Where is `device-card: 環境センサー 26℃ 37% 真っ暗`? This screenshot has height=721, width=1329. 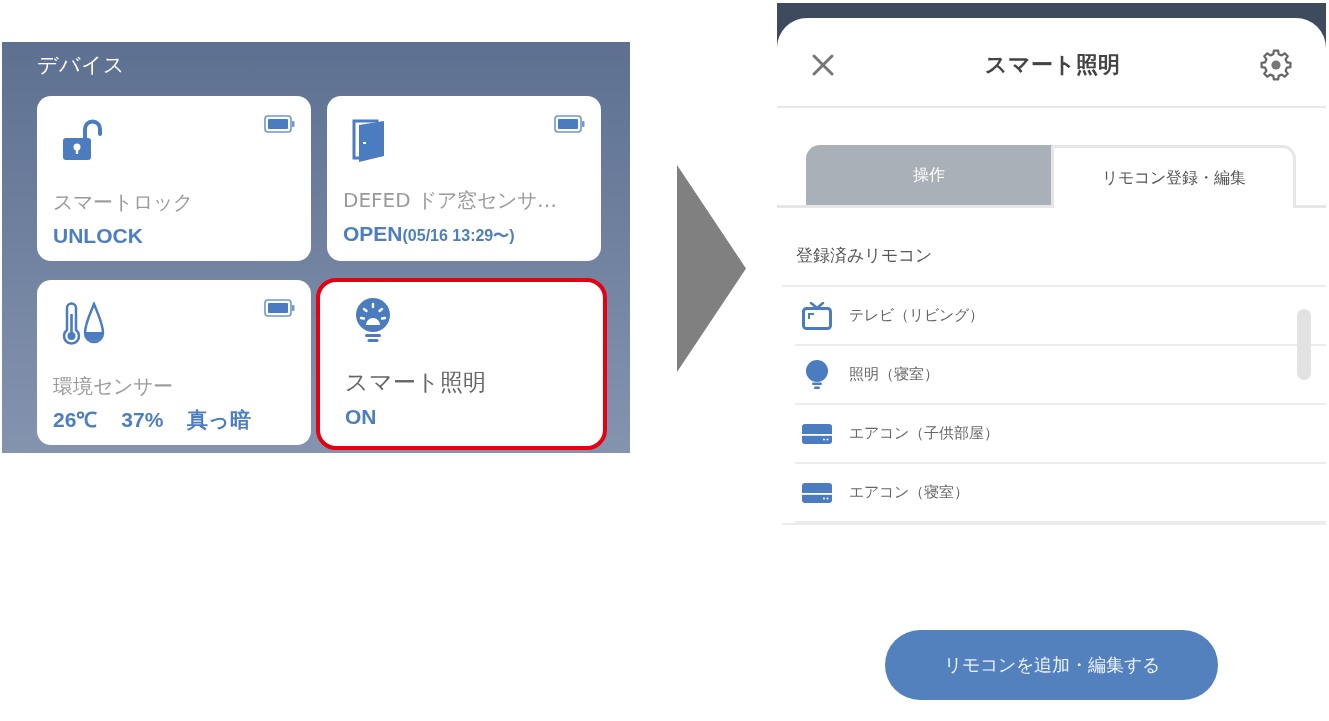
device-card: 環境センサー 26℃ 37% 真っ暗 is located at coordinates (174, 362).